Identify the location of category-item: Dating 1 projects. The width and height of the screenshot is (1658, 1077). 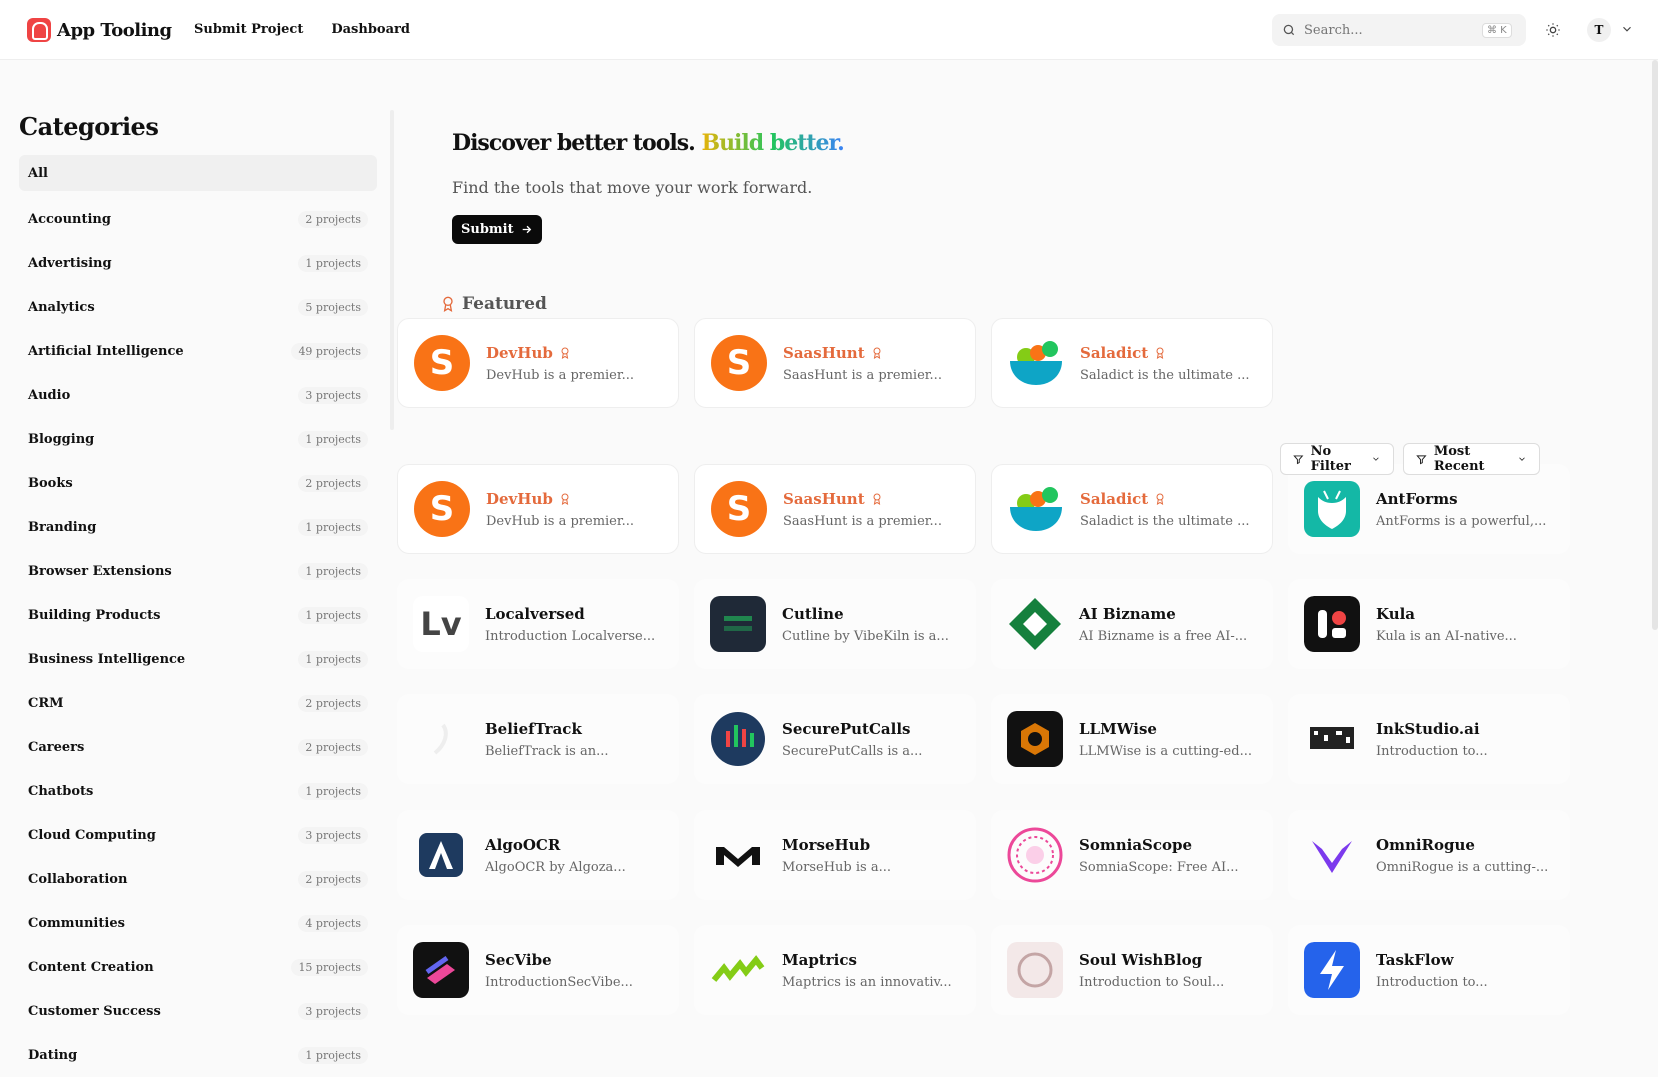
(198, 1055).